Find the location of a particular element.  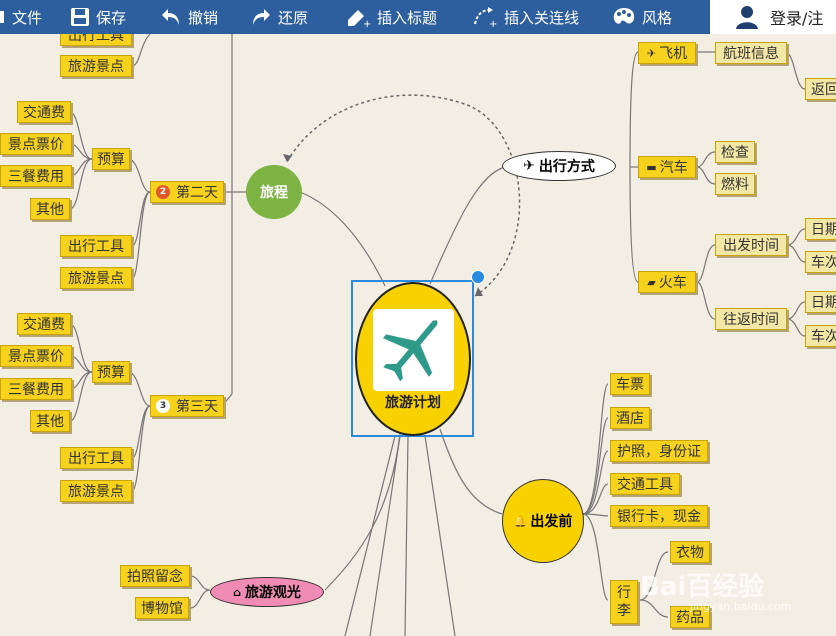

bank-card-node: 银行卡，现金 is located at coordinates (659, 516).